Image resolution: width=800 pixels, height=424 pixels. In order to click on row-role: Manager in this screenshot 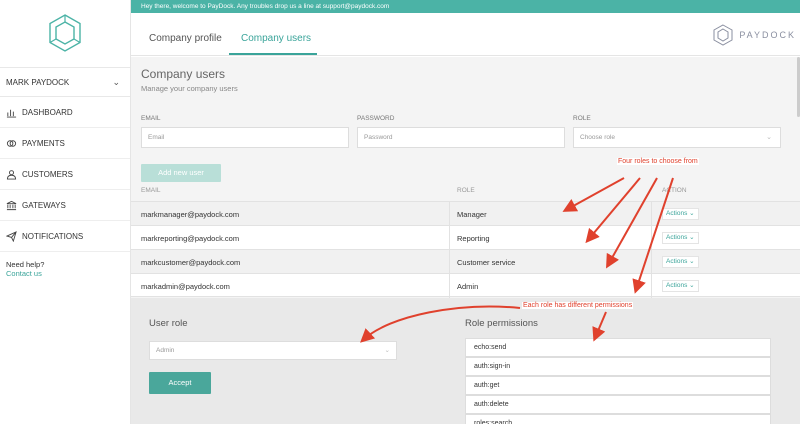, I will do `click(472, 214)`.